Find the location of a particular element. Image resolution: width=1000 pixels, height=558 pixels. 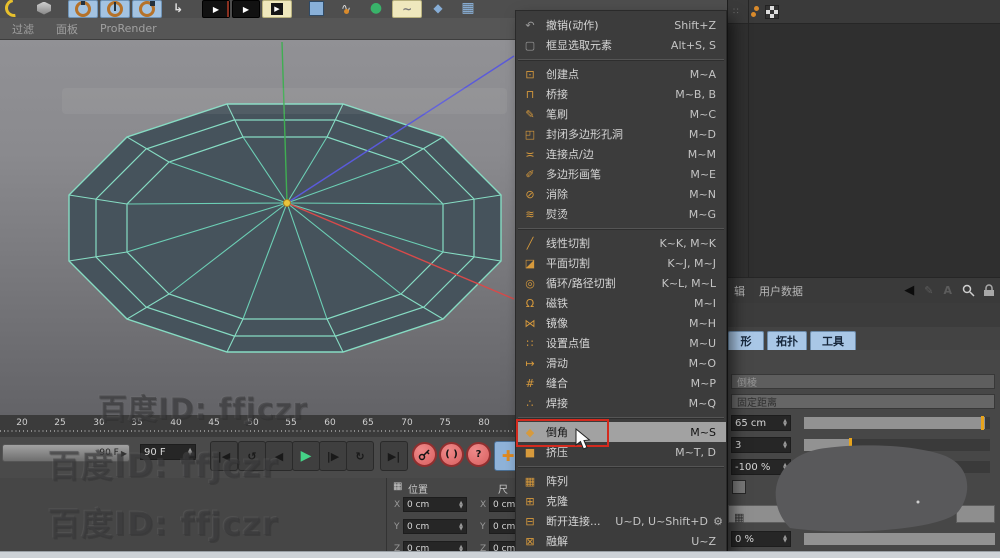

watermark-transport: 百度ID: ffjczr is located at coordinates (163, 466).